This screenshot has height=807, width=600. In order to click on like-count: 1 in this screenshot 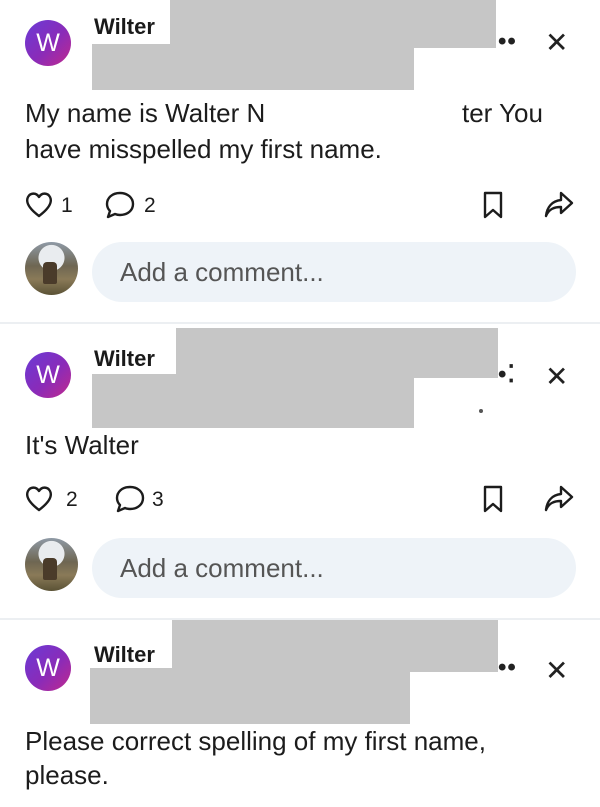, I will do `click(67, 205)`.